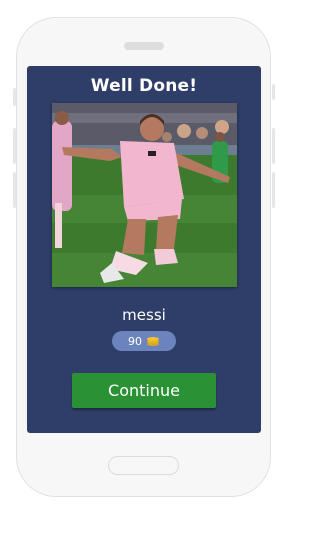 The height and width of the screenshot is (533, 320). What do you see at coordinates (144, 341) in the screenshot?
I see `coins-badge: 90` at bounding box center [144, 341].